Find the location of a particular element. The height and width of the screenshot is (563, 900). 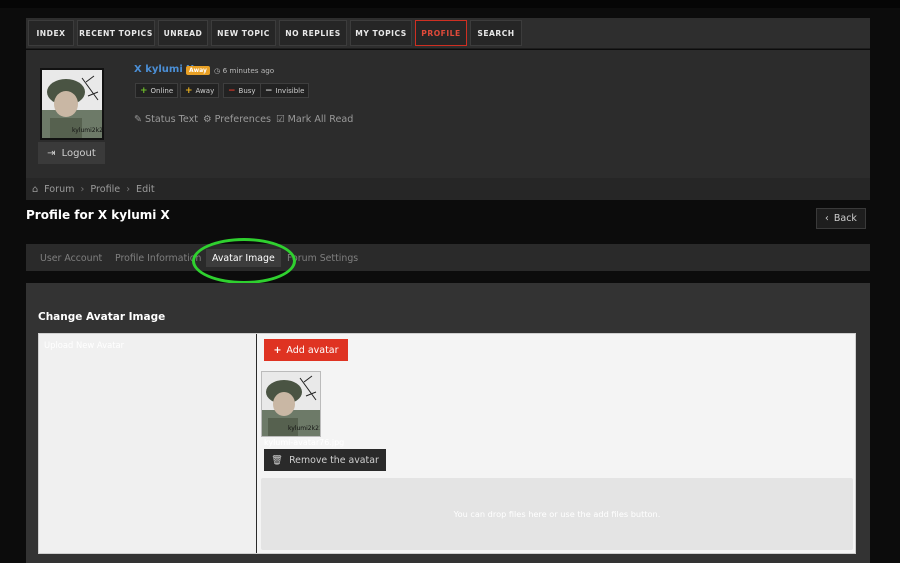

nav-no-replies: NO REPLIES is located at coordinates (313, 33).